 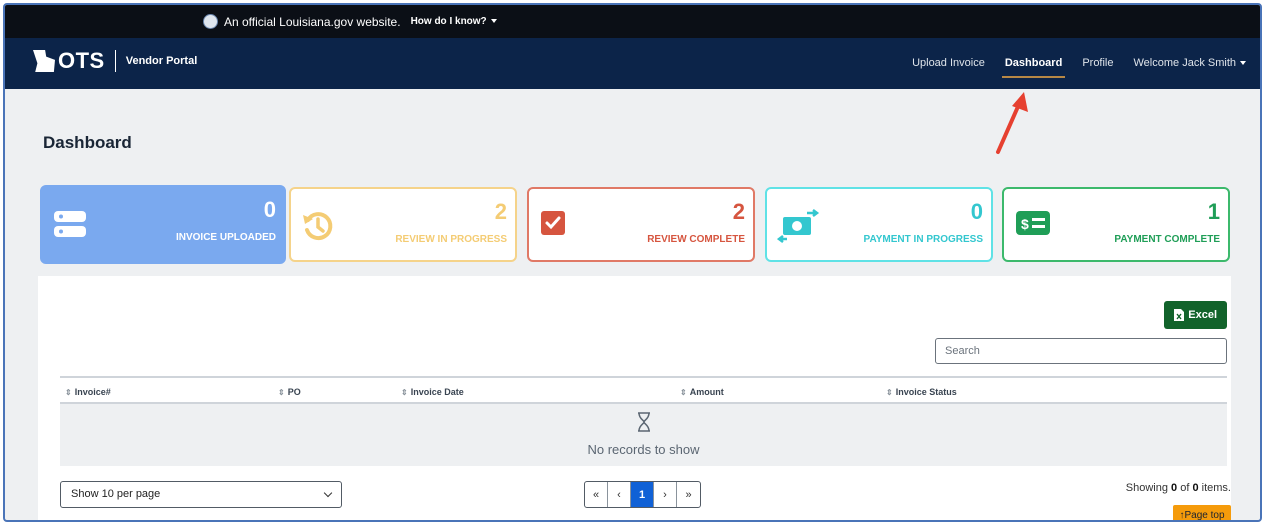 What do you see at coordinates (1012, 123) in the screenshot?
I see `annotation-arrow-icon` at bounding box center [1012, 123].